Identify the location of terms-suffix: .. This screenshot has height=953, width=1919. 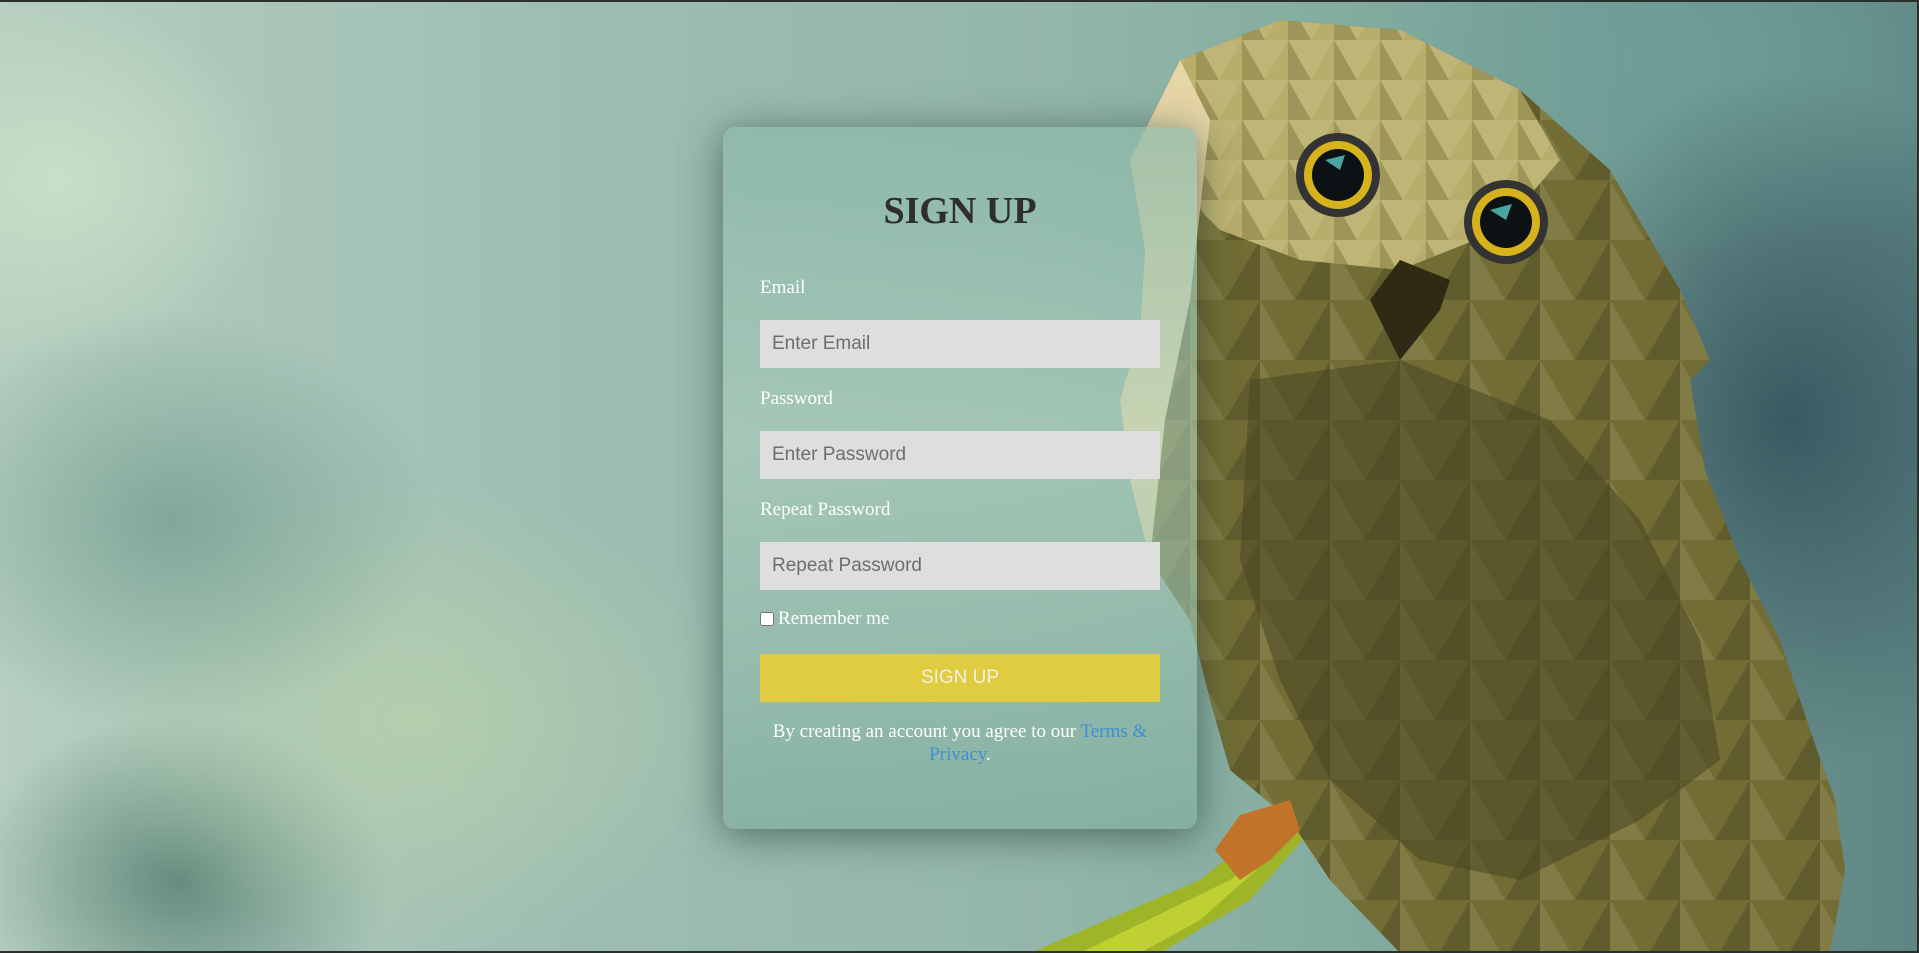
(988, 754).